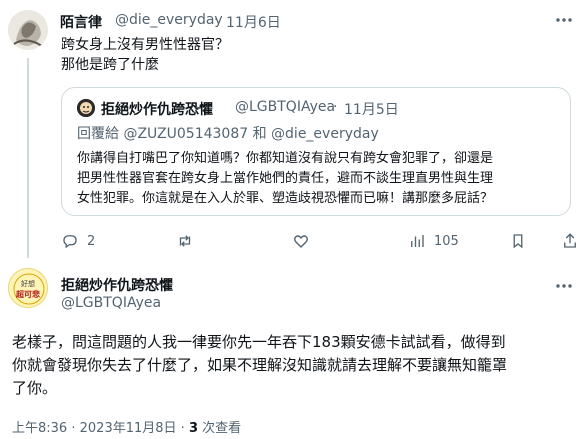 The width and height of the screenshot is (584, 439). I want to click on reply-action: 2, so click(78, 241).